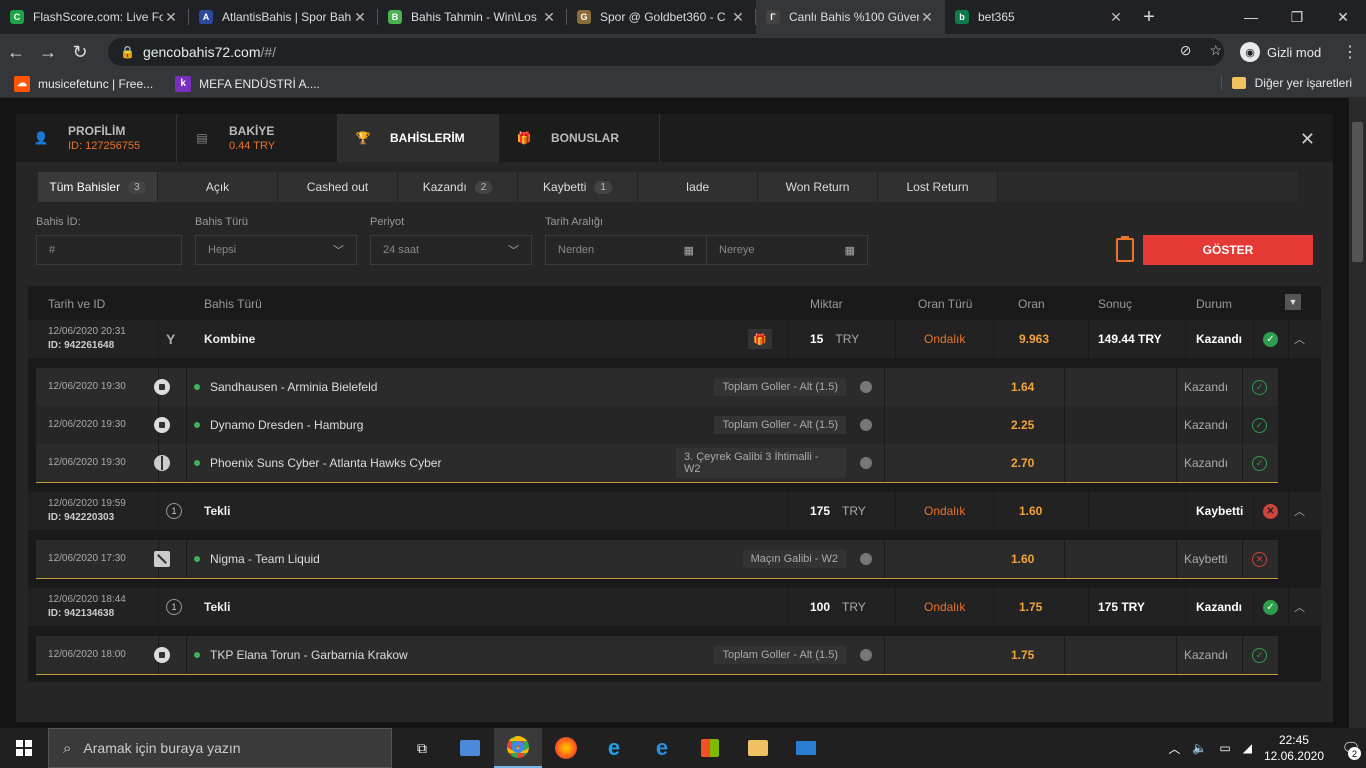 This screenshot has height=768, width=1366. I want to click on browser-tab: B Bahis Tahmin - Win\Los ✕, so click(472, 17).